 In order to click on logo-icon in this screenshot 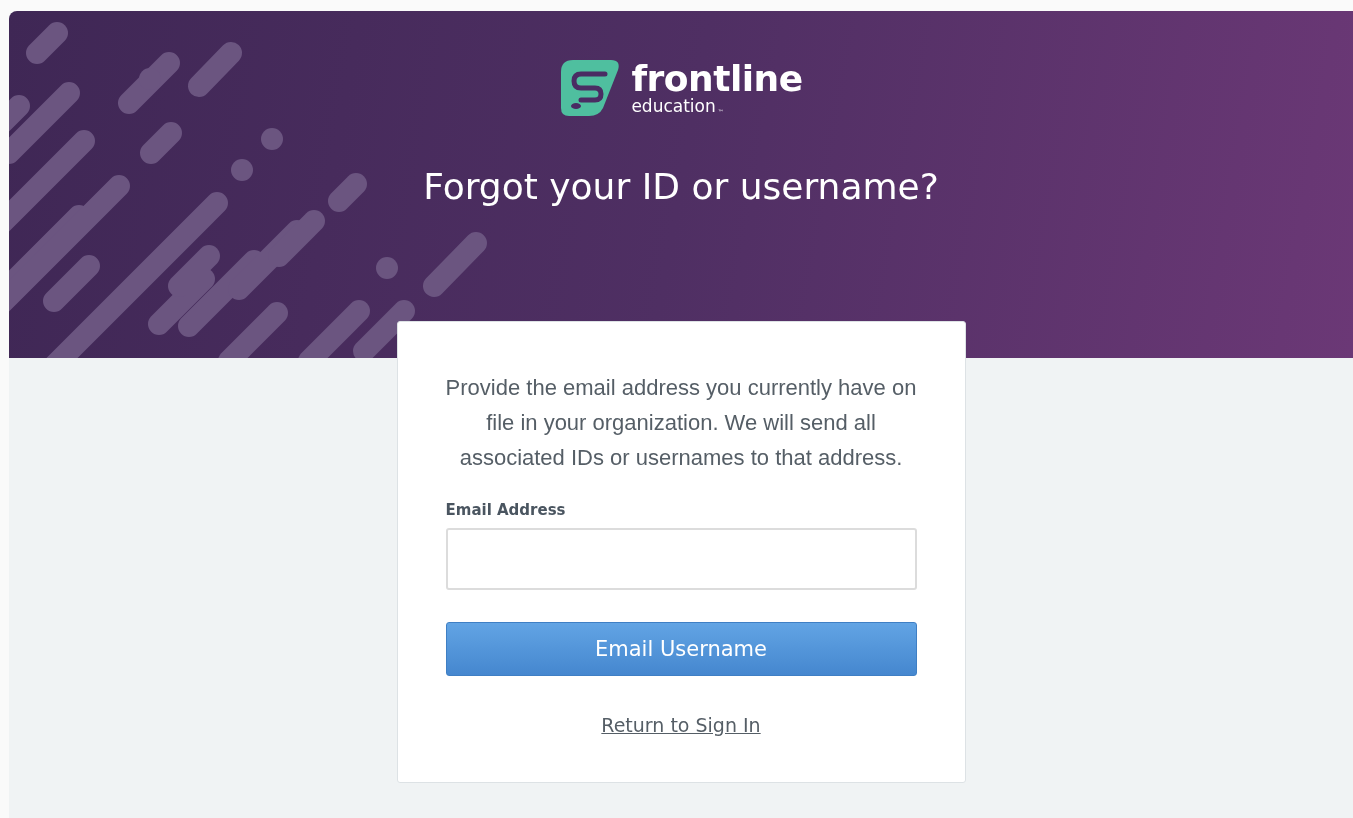, I will do `click(590, 88)`.